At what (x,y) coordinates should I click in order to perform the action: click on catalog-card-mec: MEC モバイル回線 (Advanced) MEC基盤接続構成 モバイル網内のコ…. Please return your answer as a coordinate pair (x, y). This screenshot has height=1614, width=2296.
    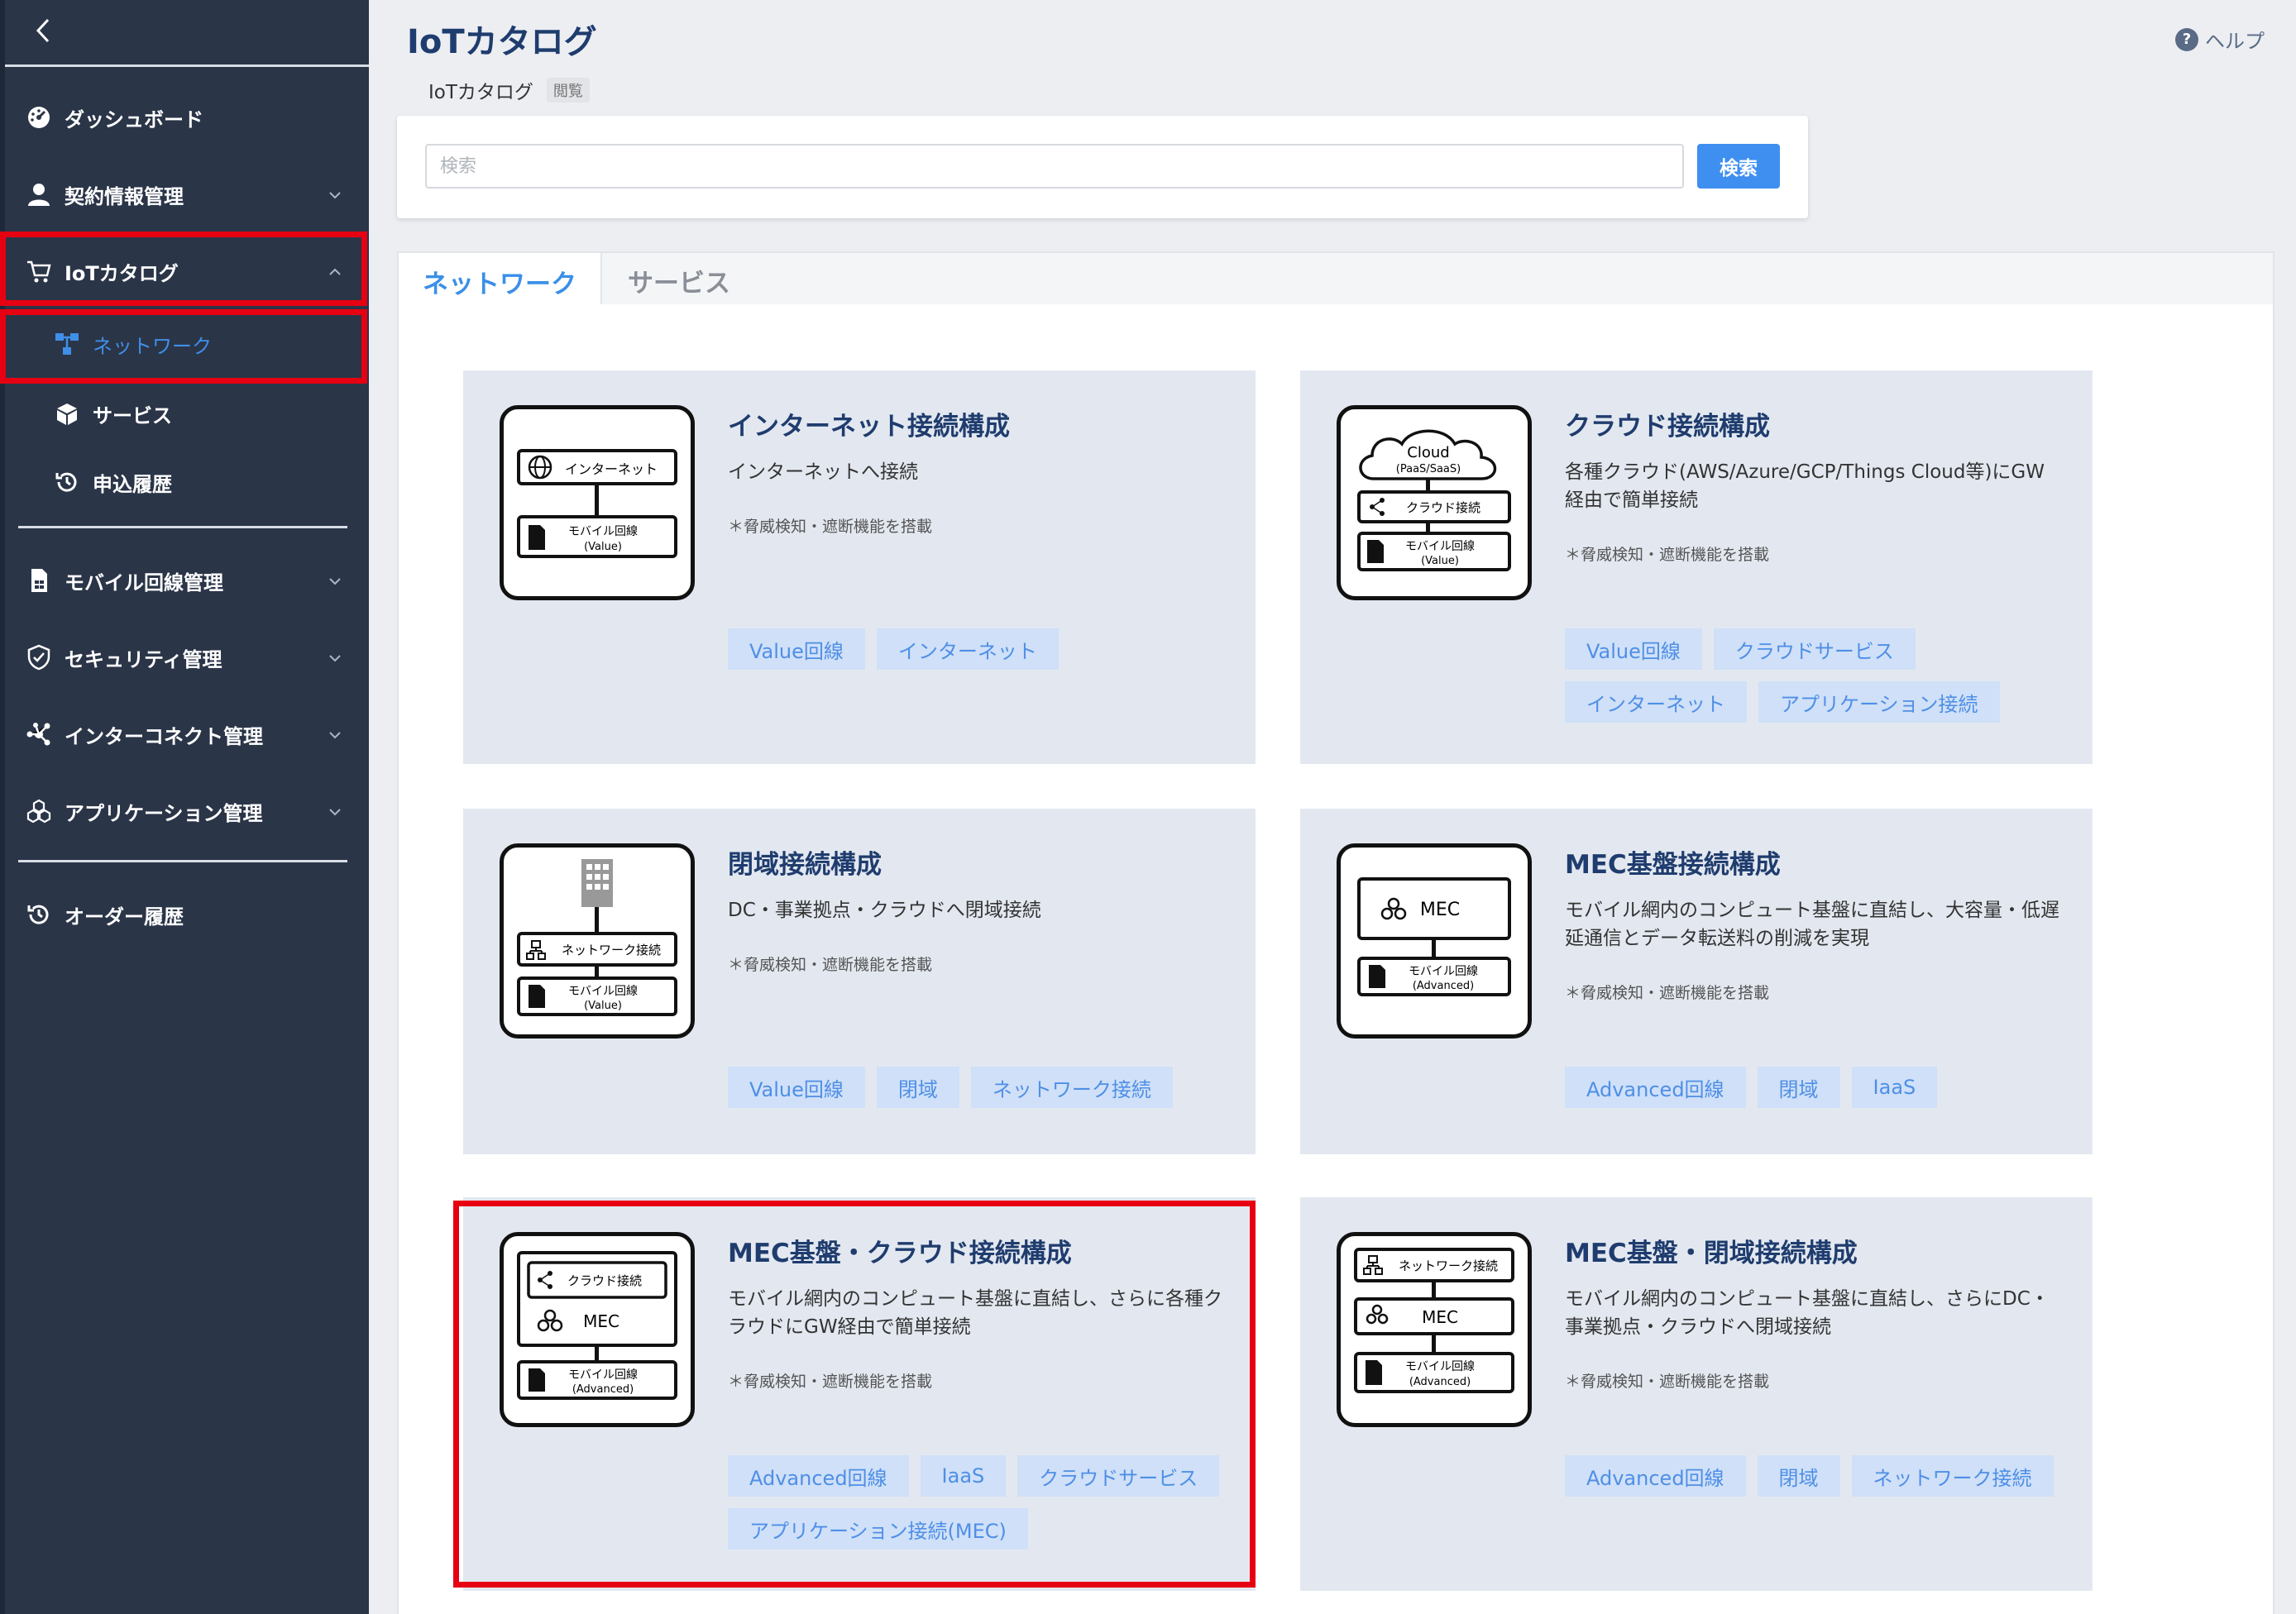
    Looking at the image, I should click on (1697, 981).